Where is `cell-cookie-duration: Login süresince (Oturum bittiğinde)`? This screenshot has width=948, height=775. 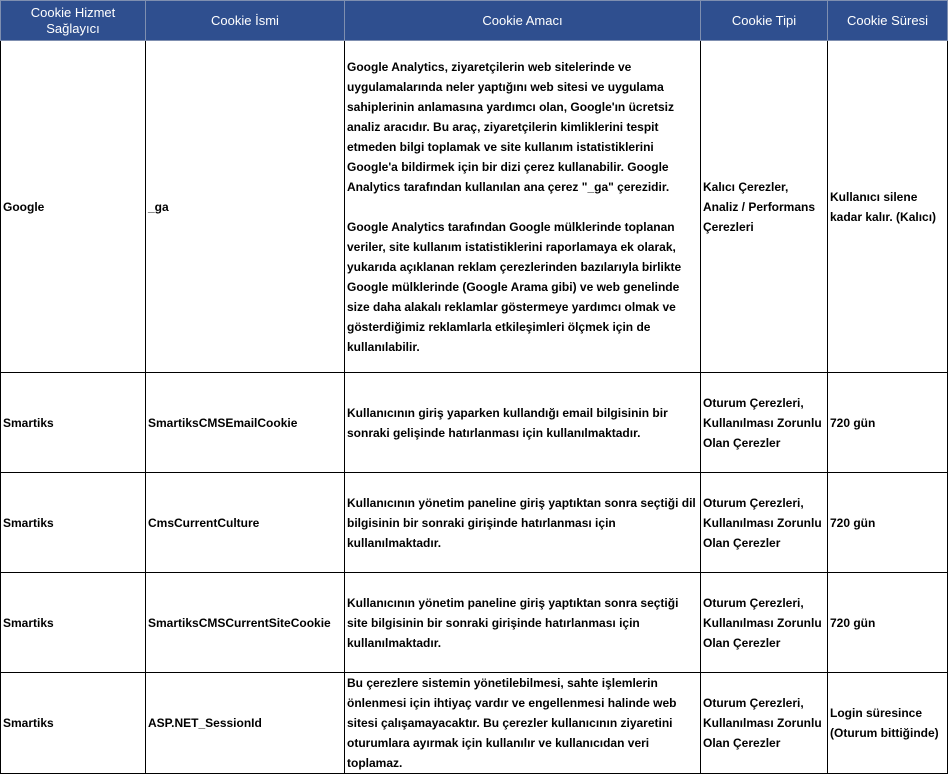 cell-cookie-duration: Login süresince (Oturum bittiğinde) is located at coordinates (887, 723).